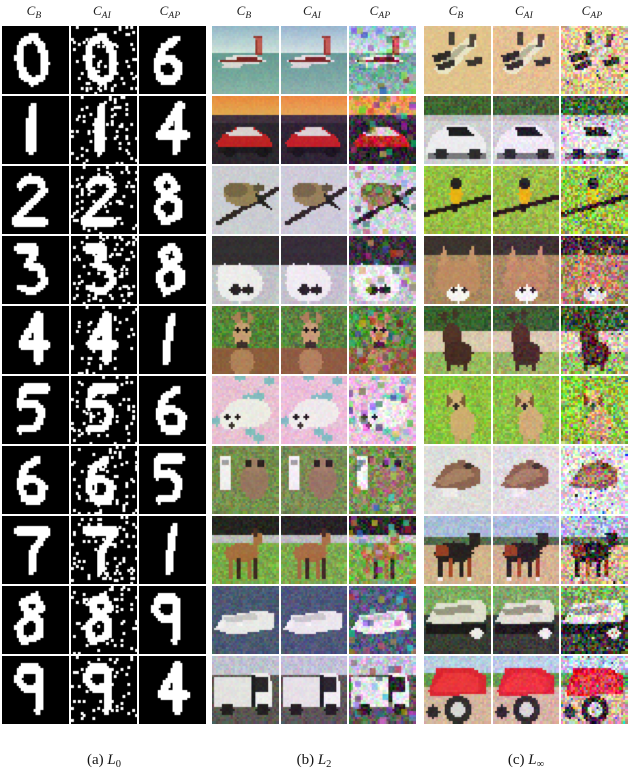 This screenshot has width=630, height=784. What do you see at coordinates (456, 13) in the screenshot?
I see `column-header-cb-panel-c: CB` at bounding box center [456, 13].